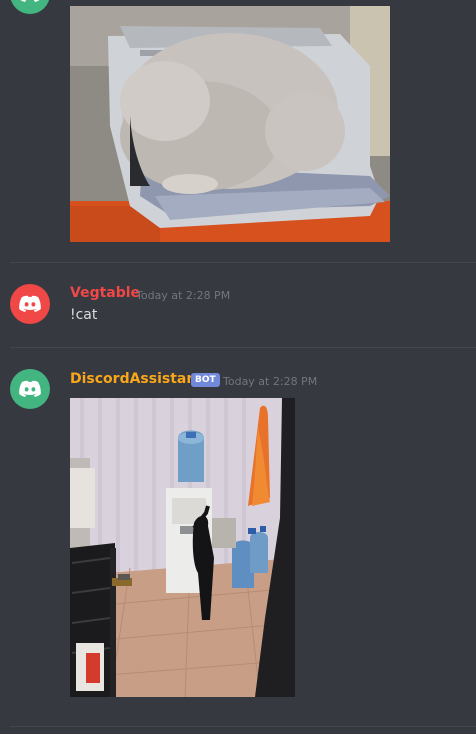 This screenshot has height=734, width=476. What do you see at coordinates (205, 380) in the screenshot?
I see `bot-badge: BOT` at bounding box center [205, 380].